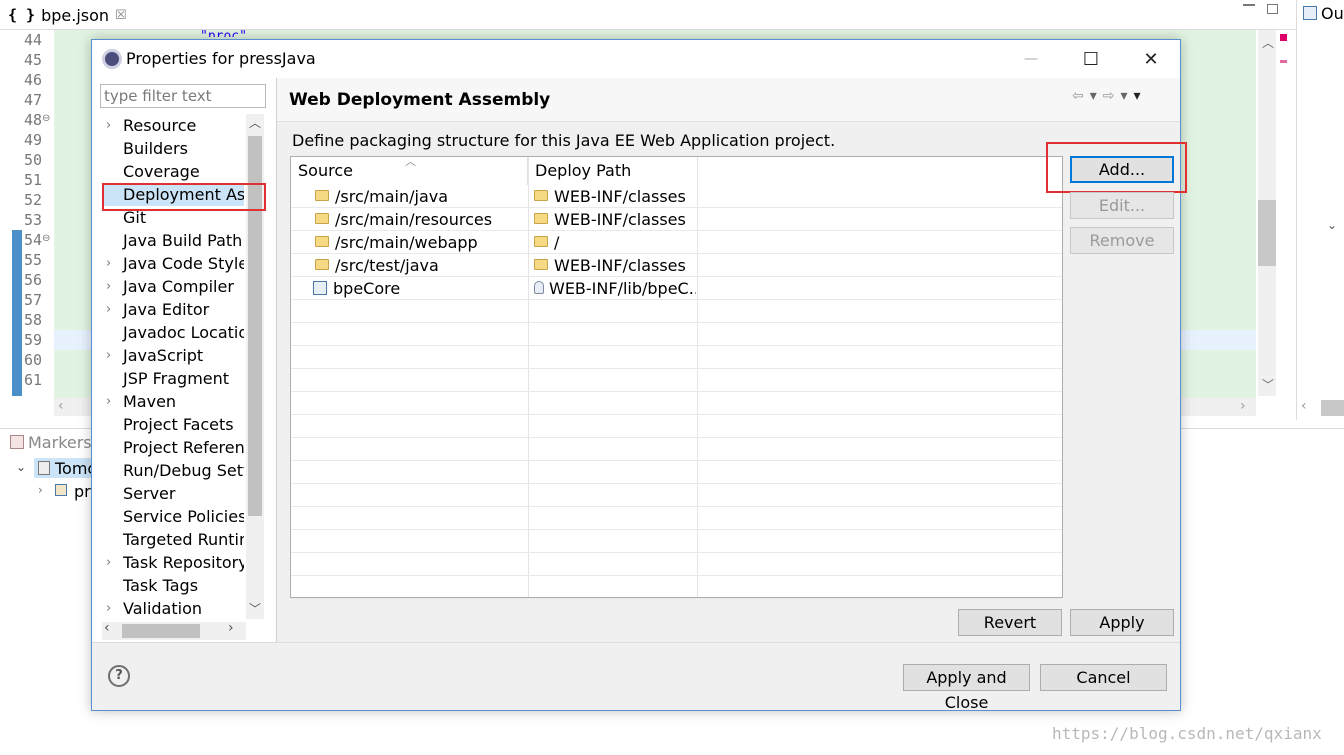 The image size is (1344, 755). Describe the element at coordinates (112, 59) in the screenshot. I see `eclipse-app-icon` at that location.